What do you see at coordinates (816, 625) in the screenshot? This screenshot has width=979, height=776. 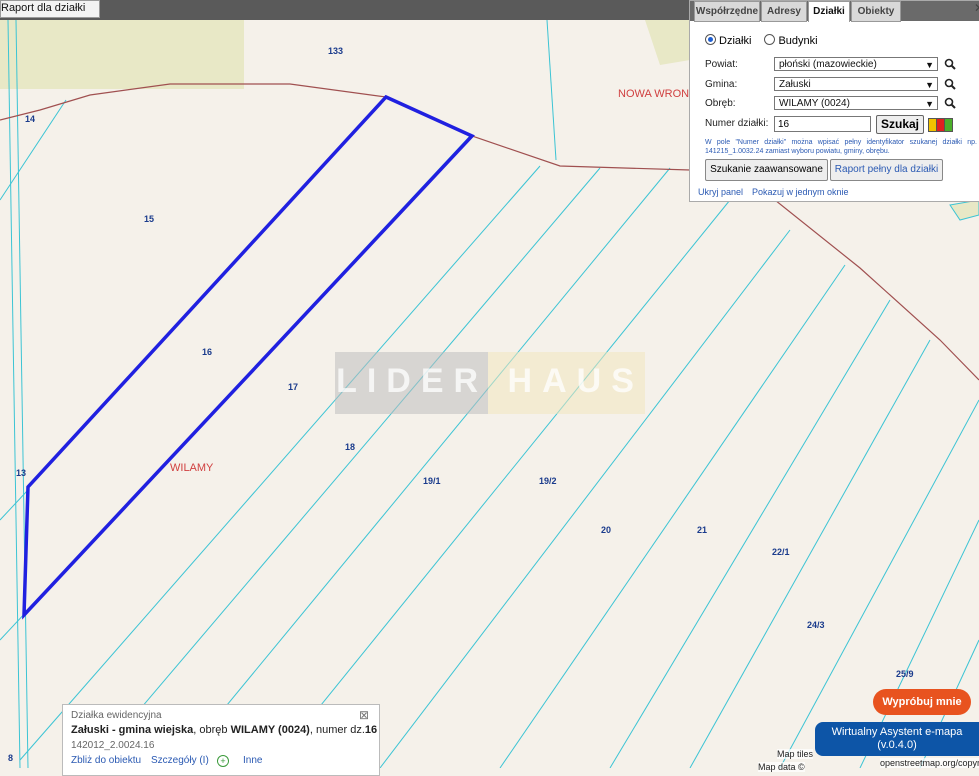 I see `parcel-label: 24/3` at bounding box center [816, 625].